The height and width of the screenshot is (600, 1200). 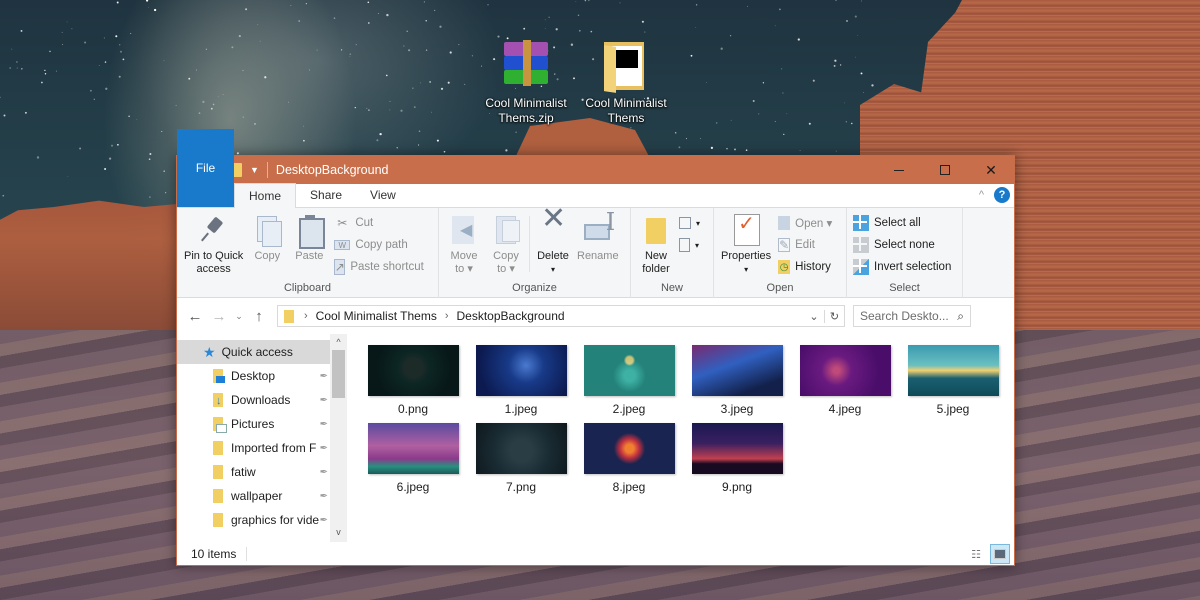 I want to click on nav-item-graphics: graphics for vide ✒, so click(x=253, y=520).